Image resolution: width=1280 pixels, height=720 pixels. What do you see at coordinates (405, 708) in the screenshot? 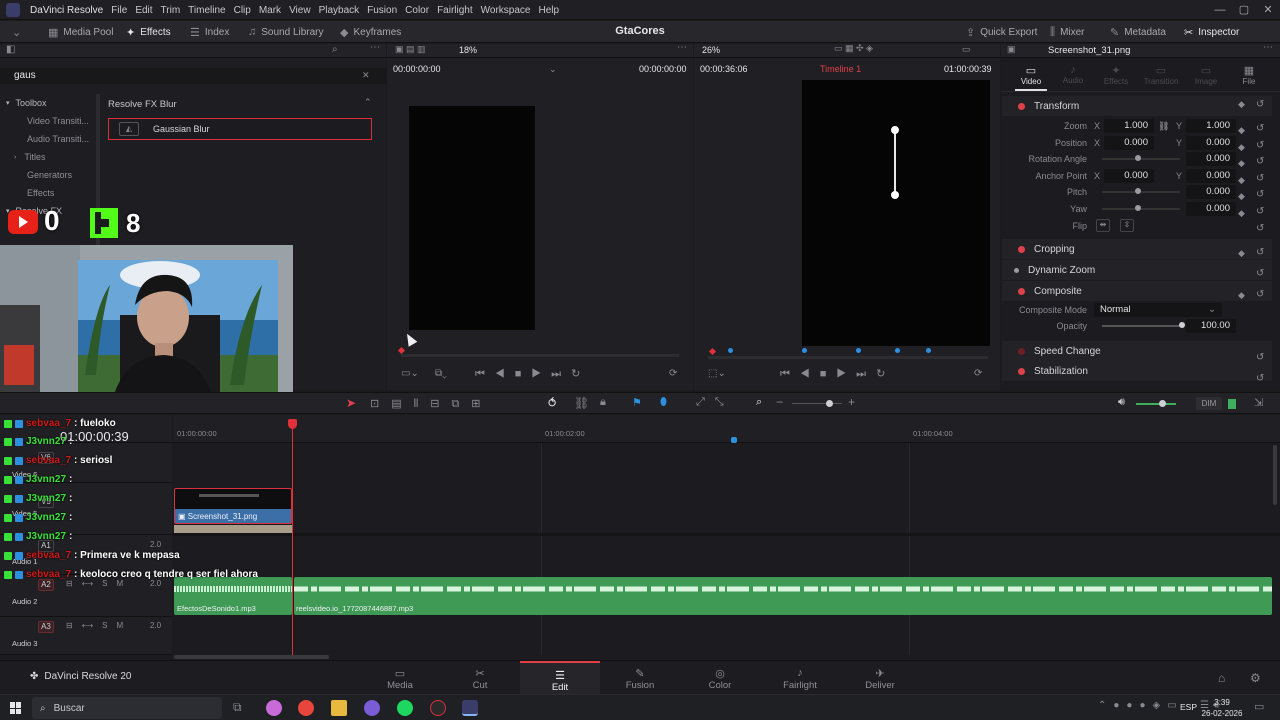
I see `spotify-icon` at bounding box center [405, 708].